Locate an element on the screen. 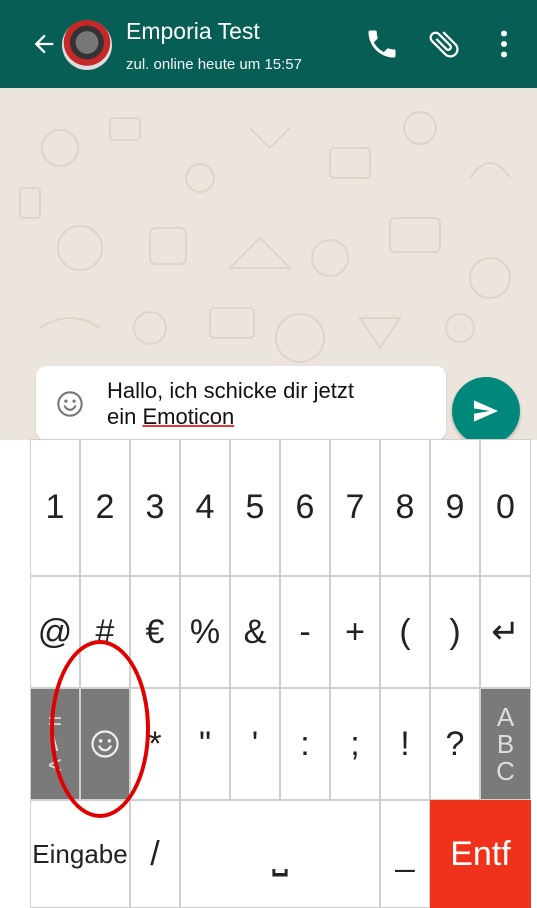 The image size is (537, 908). key-ampersand: & is located at coordinates (255, 632).